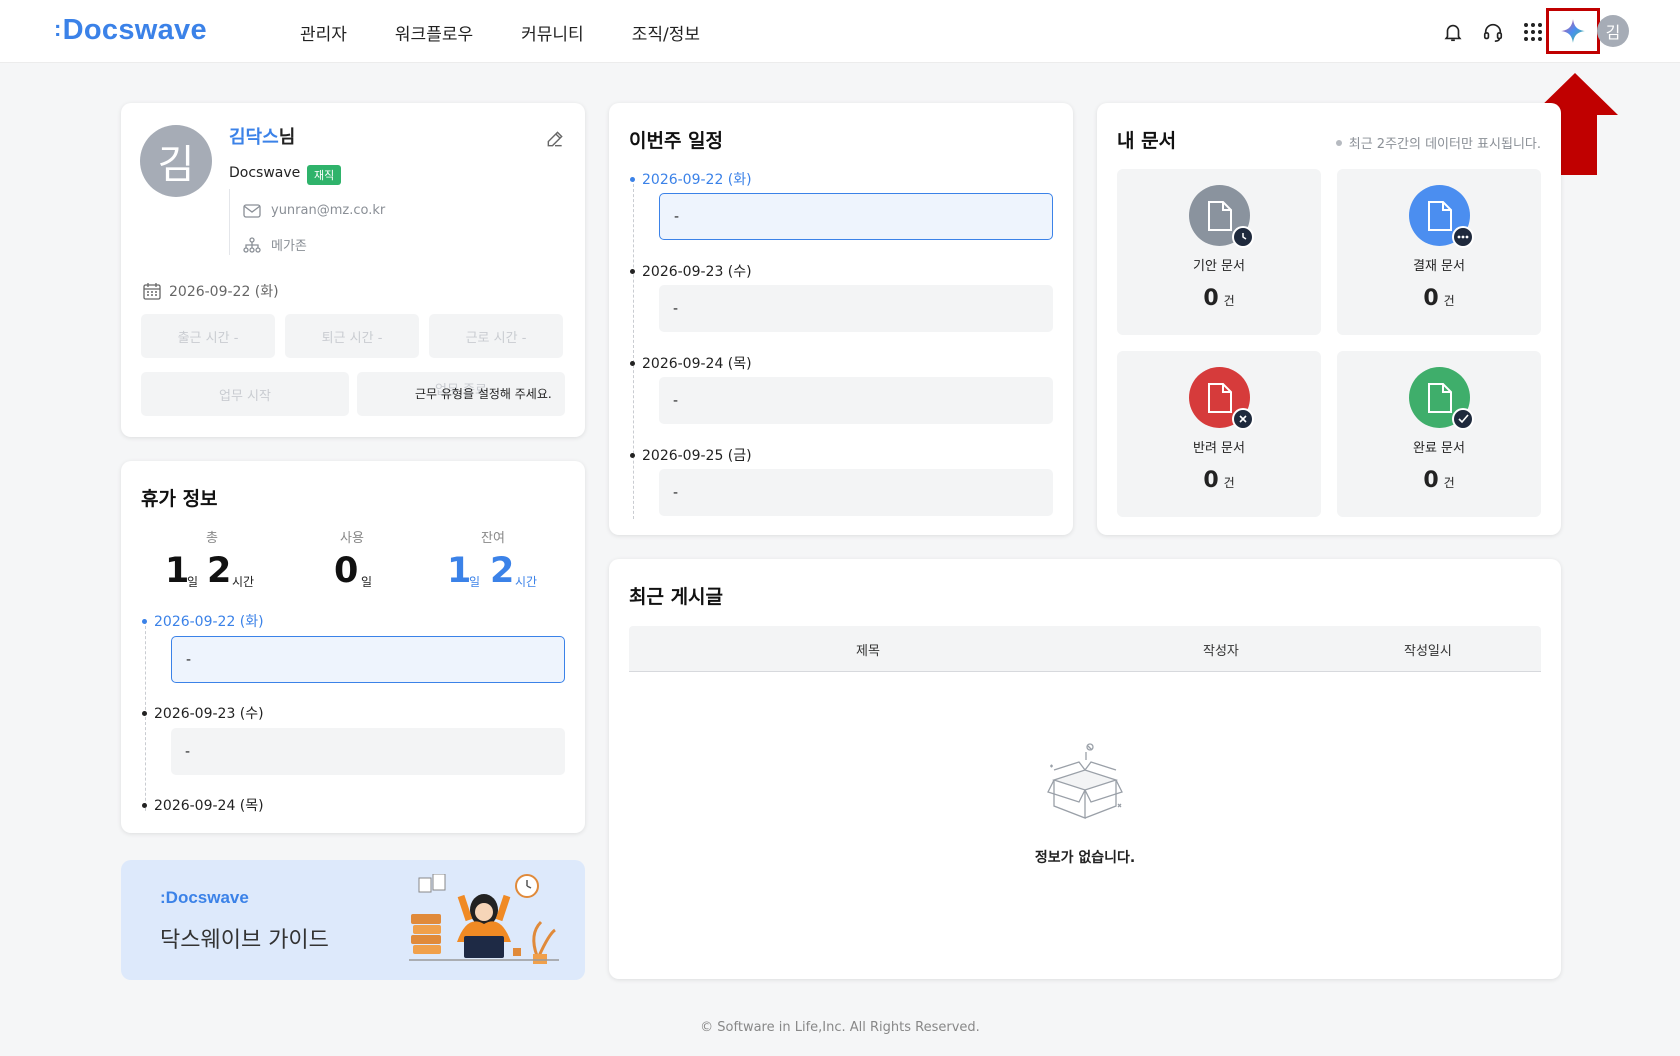 This screenshot has height=1056, width=1680. Describe the element at coordinates (1219, 434) in the screenshot. I see `rejected-documents-tile: 반려 문서 0건` at that location.